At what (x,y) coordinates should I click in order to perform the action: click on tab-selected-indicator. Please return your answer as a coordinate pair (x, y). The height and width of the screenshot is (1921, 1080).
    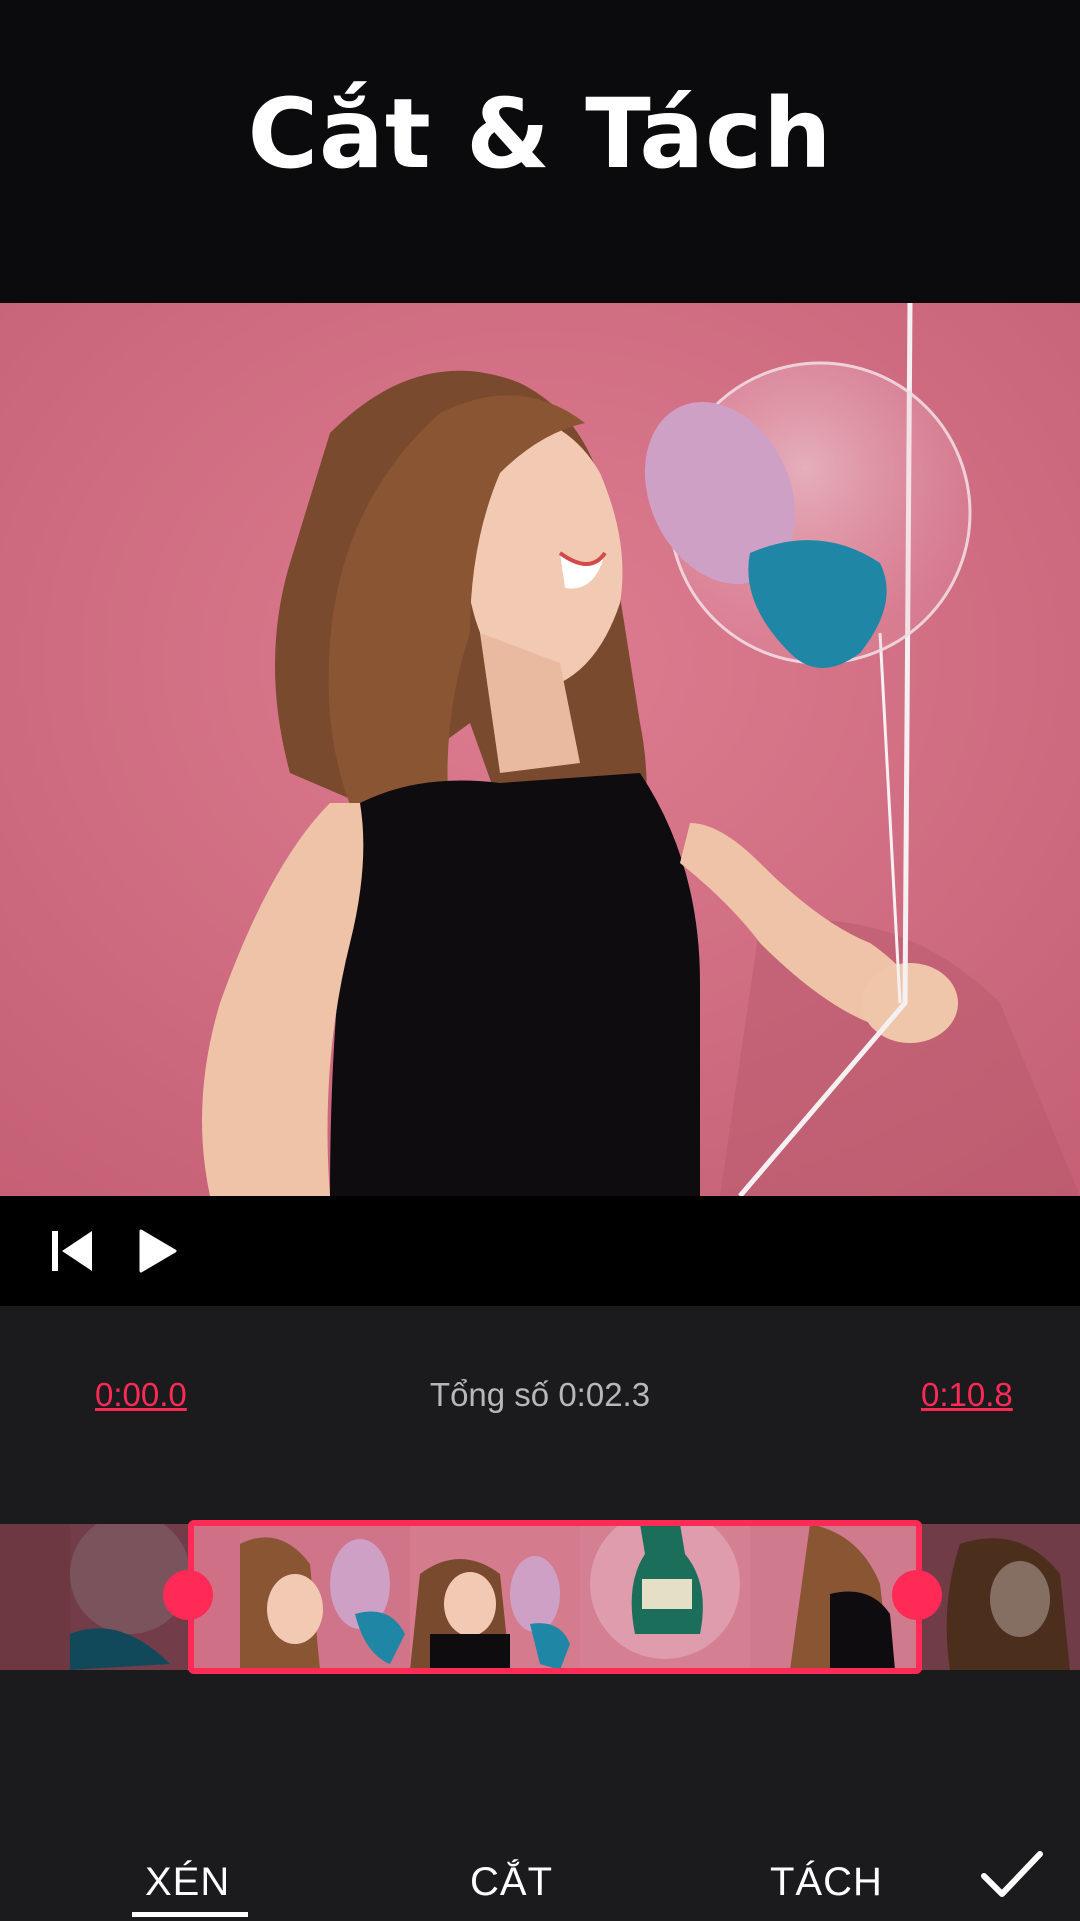
    Looking at the image, I should click on (190, 1914).